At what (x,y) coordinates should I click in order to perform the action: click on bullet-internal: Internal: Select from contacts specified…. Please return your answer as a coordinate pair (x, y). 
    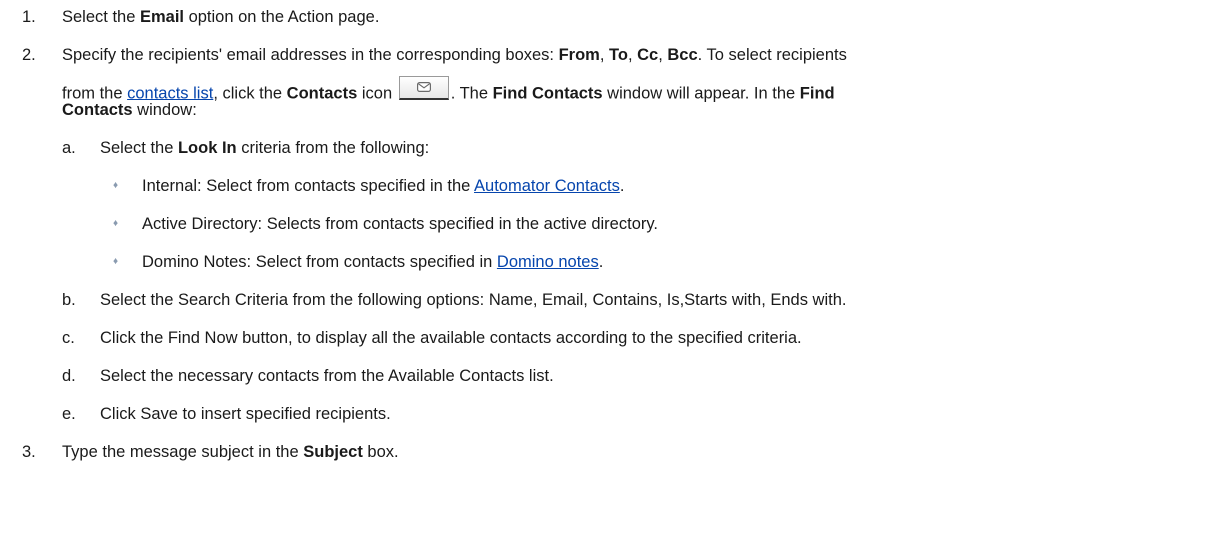
    Looking at the image, I should click on (383, 186).